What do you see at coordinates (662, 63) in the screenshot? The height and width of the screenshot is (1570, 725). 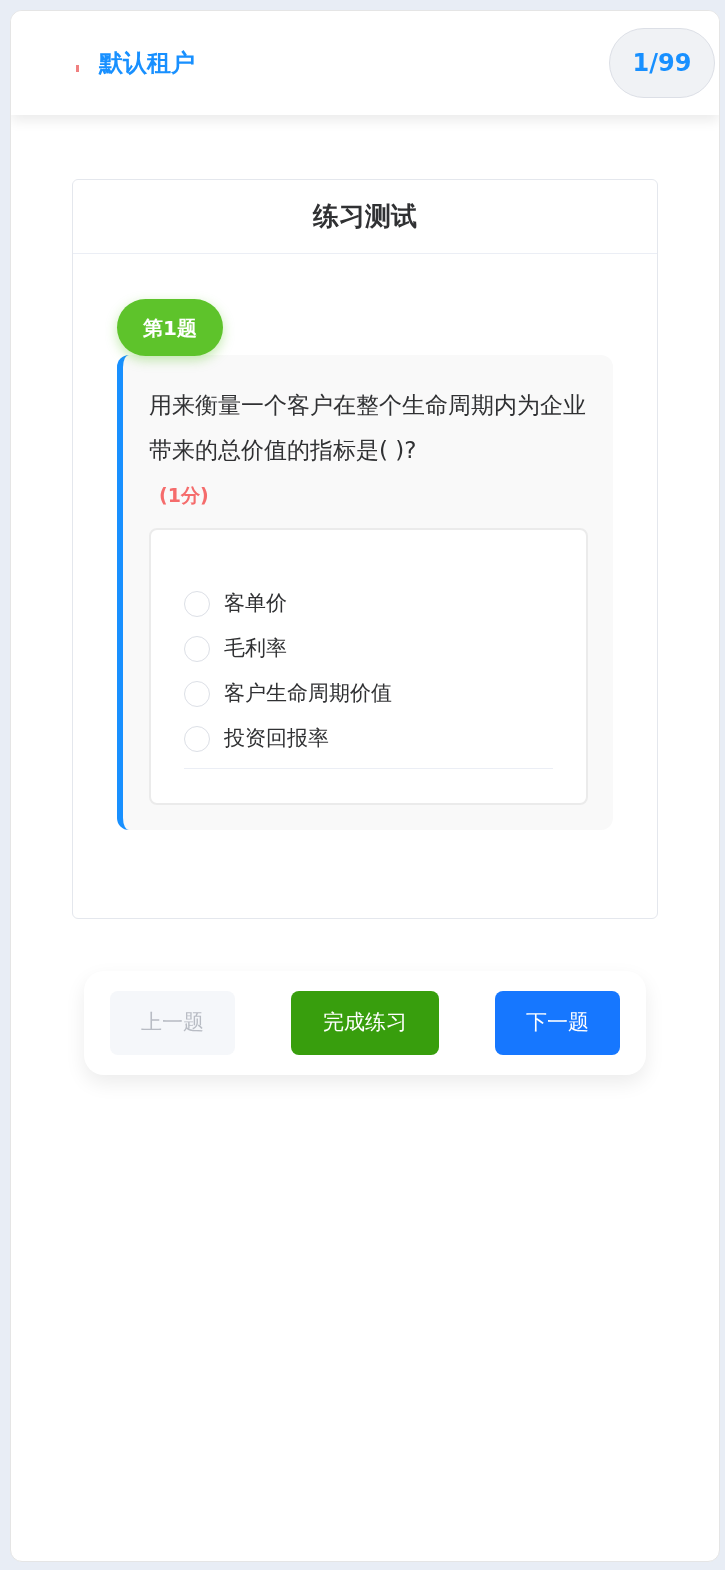 I see `progress-counter: 1/99` at bounding box center [662, 63].